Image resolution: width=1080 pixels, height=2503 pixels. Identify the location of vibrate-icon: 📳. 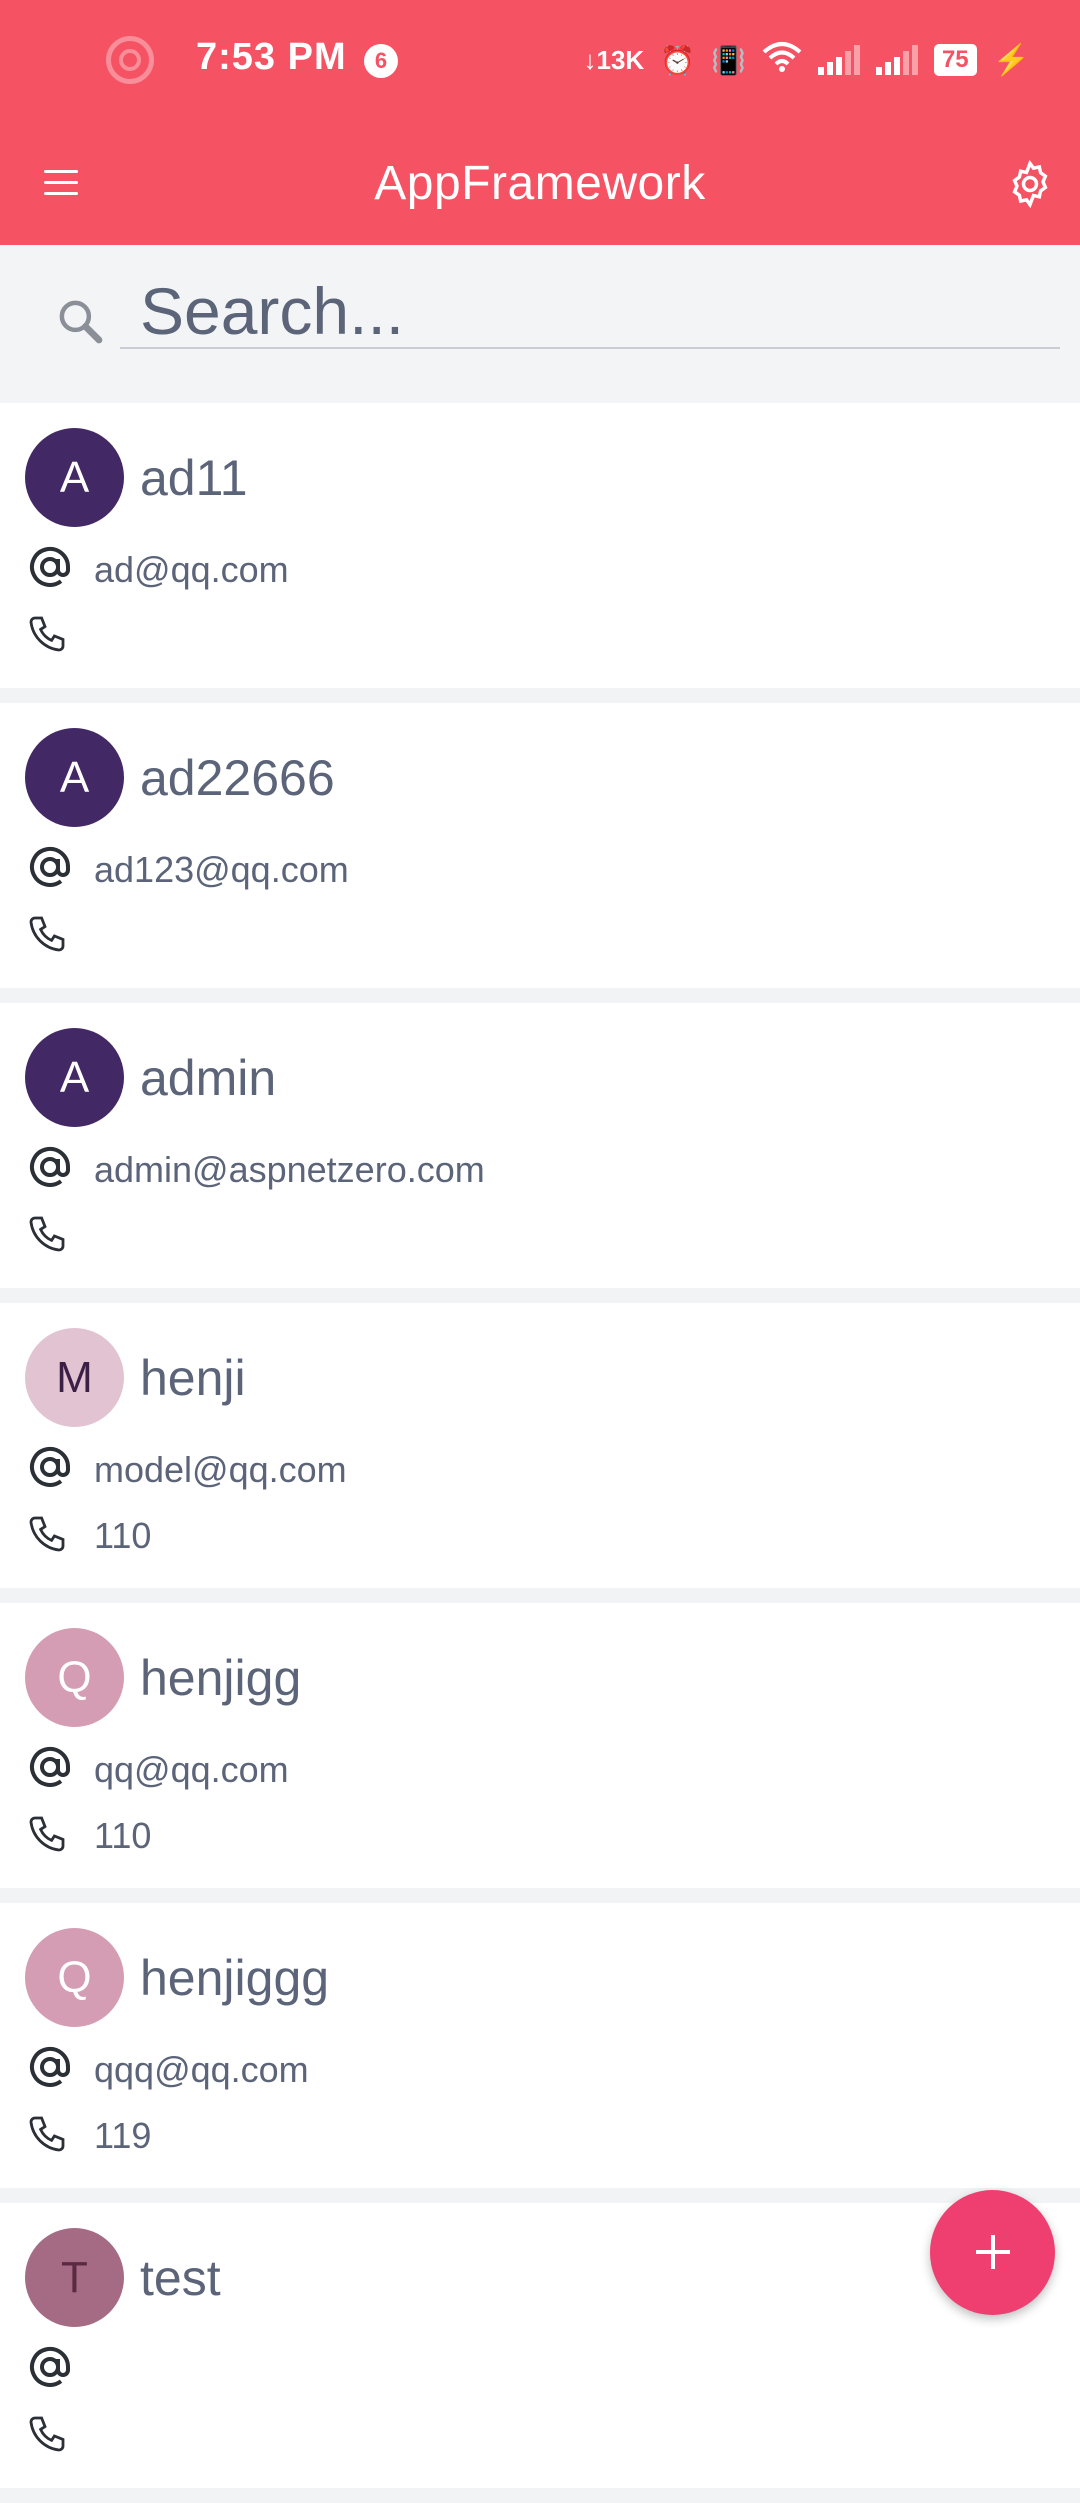
(728, 60).